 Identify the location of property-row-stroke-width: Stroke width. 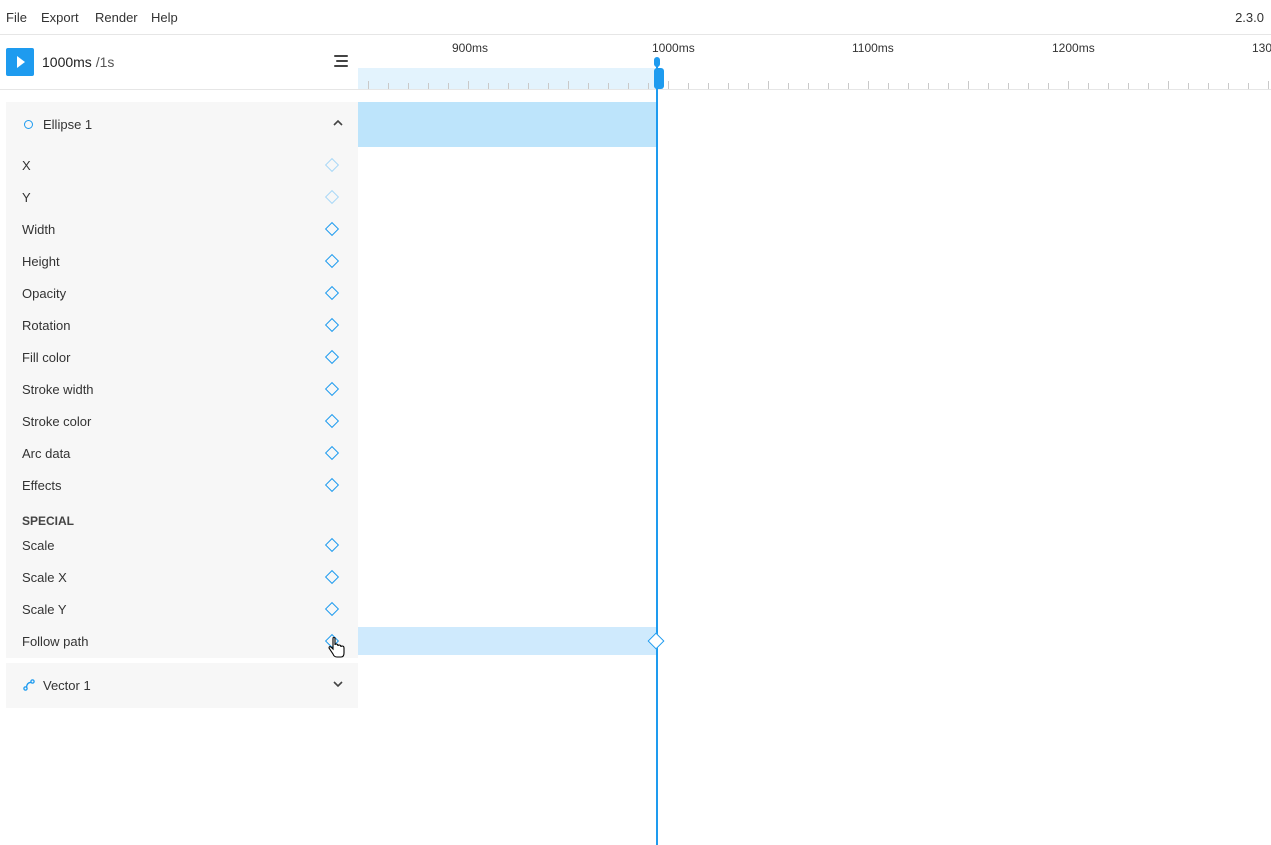
(182, 390).